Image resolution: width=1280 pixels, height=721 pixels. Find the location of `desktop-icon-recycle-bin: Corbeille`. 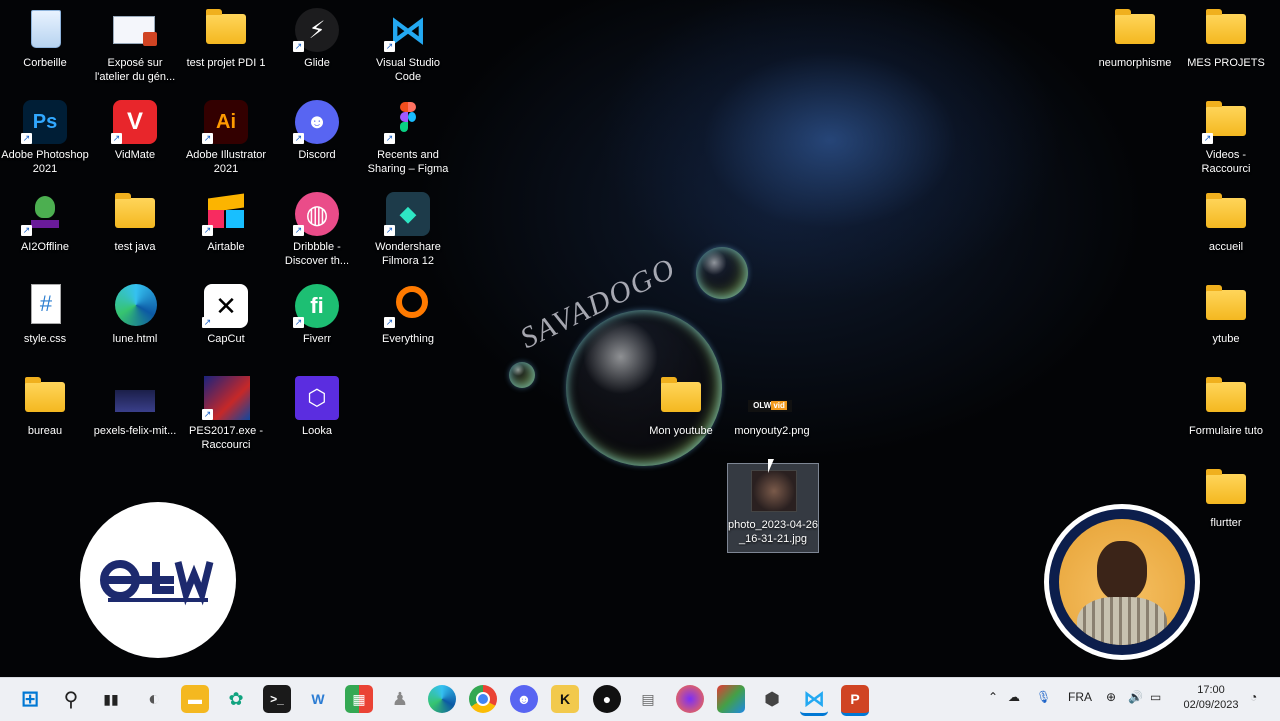

desktop-icon-recycle-bin: Corbeille is located at coordinates (45, 46).